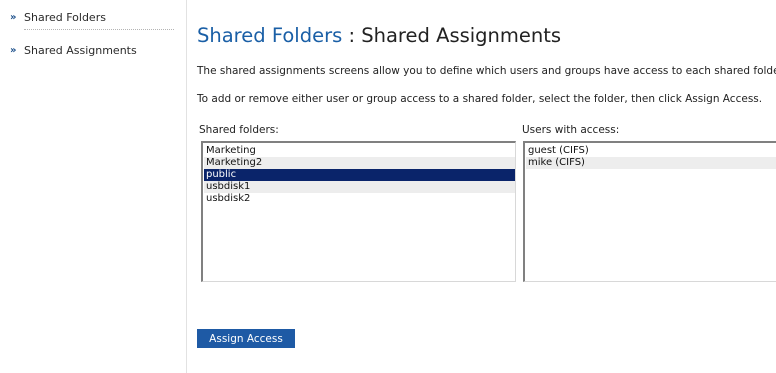 This screenshot has width=776, height=373. What do you see at coordinates (651, 163) in the screenshot?
I see `list-item: mike (CIFS)` at bounding box center [651, 163].